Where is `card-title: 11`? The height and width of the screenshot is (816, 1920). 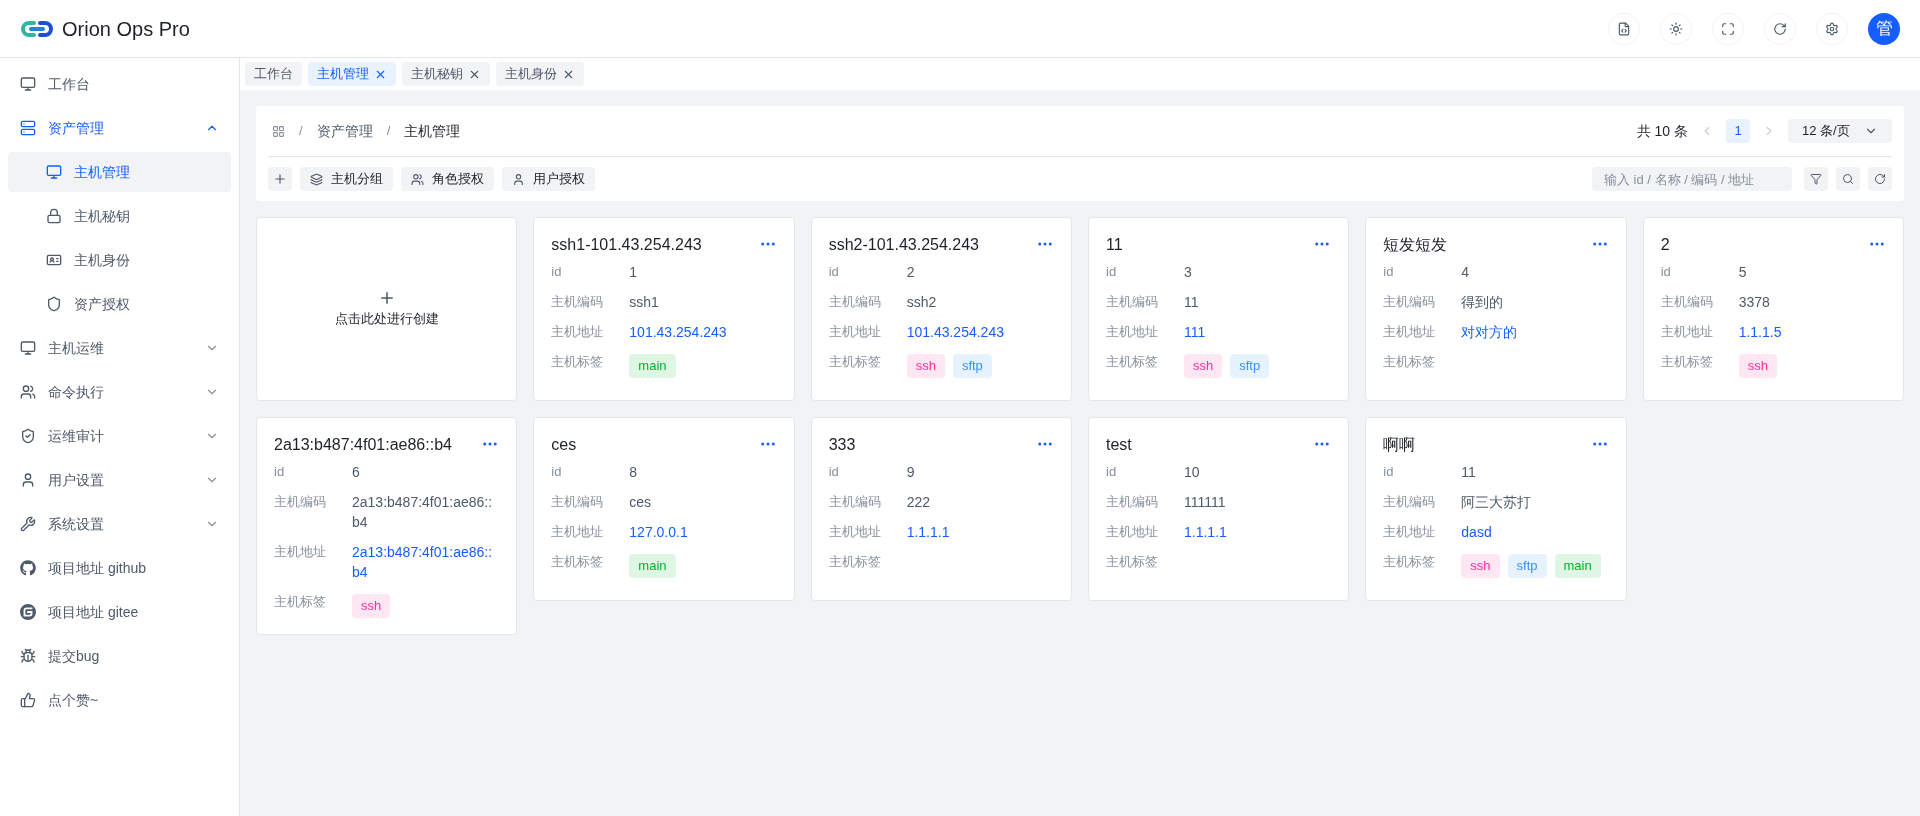 card-title: 11 is located at coordinates (1114, 245).